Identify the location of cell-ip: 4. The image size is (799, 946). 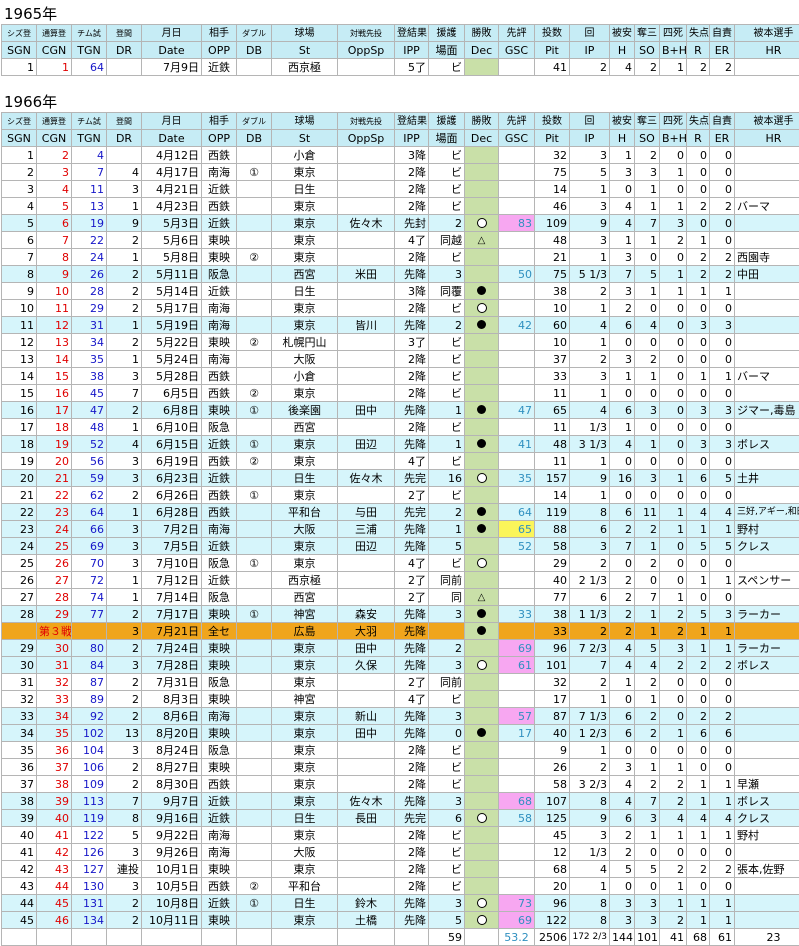
(590, 869).